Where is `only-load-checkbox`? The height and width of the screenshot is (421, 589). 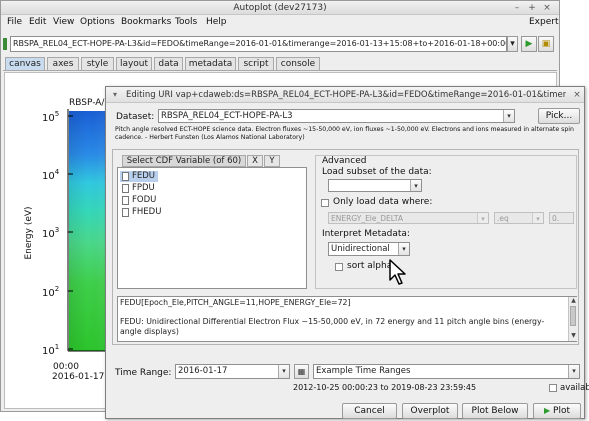
only-load-checkbox is located at coordinates (325, 203).